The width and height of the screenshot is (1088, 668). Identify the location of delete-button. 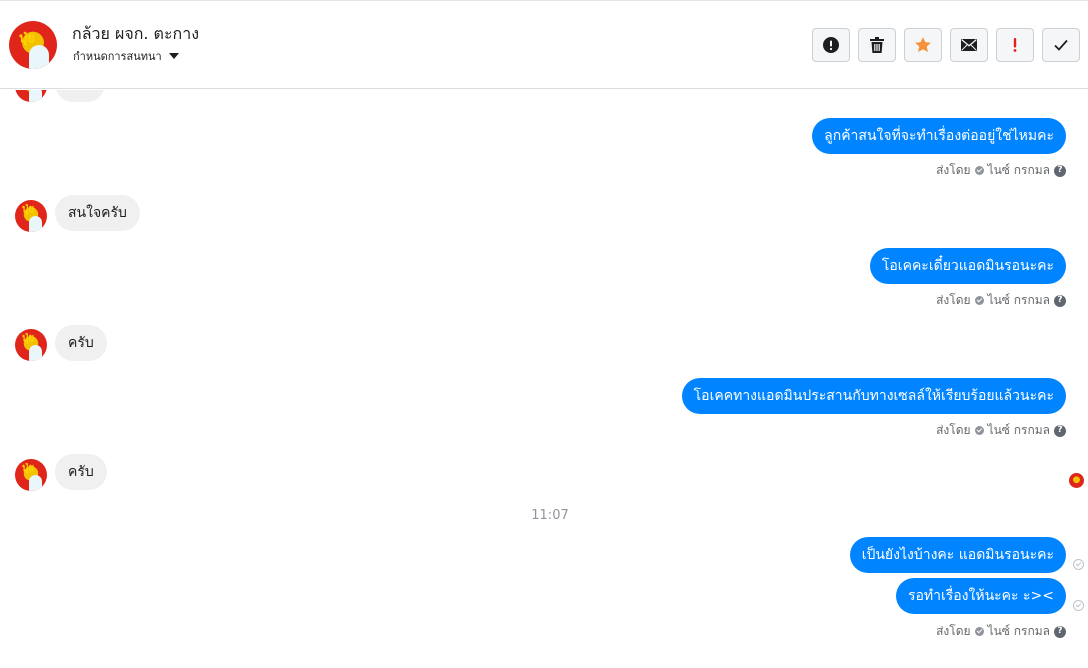
(877, 45).